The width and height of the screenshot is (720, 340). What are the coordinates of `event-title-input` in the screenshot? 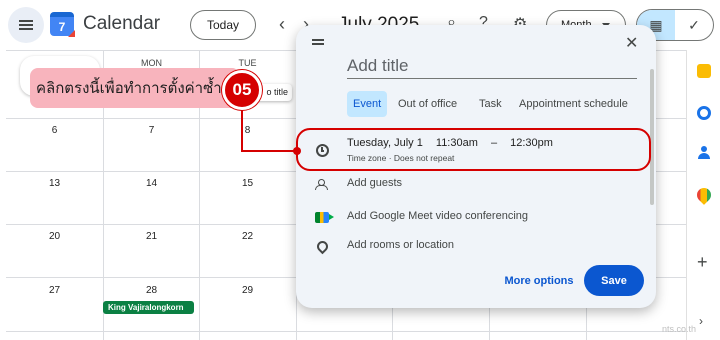 It's located at (492, 66).